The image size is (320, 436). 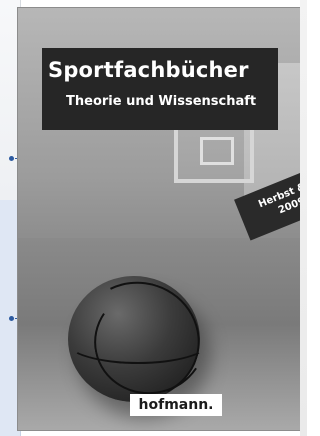 What do you see at coordinates (303, 218) in the screenshot?
I see `right-page-edge` at bounding box center [303, 218].